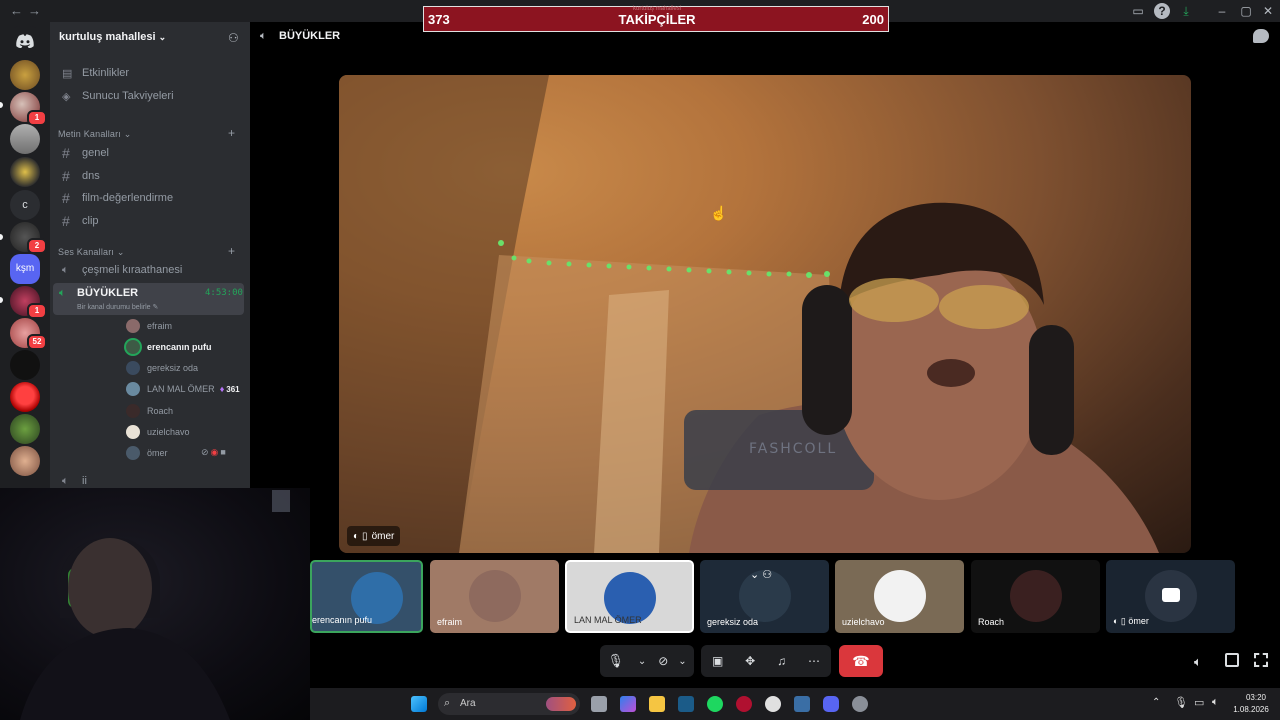 The width and height of the screenshot is (1280, 720). Describe the element at coordinates (1215, 702) in the screenshot. I see `tray-volume-icon: 🔈︎` at that location.